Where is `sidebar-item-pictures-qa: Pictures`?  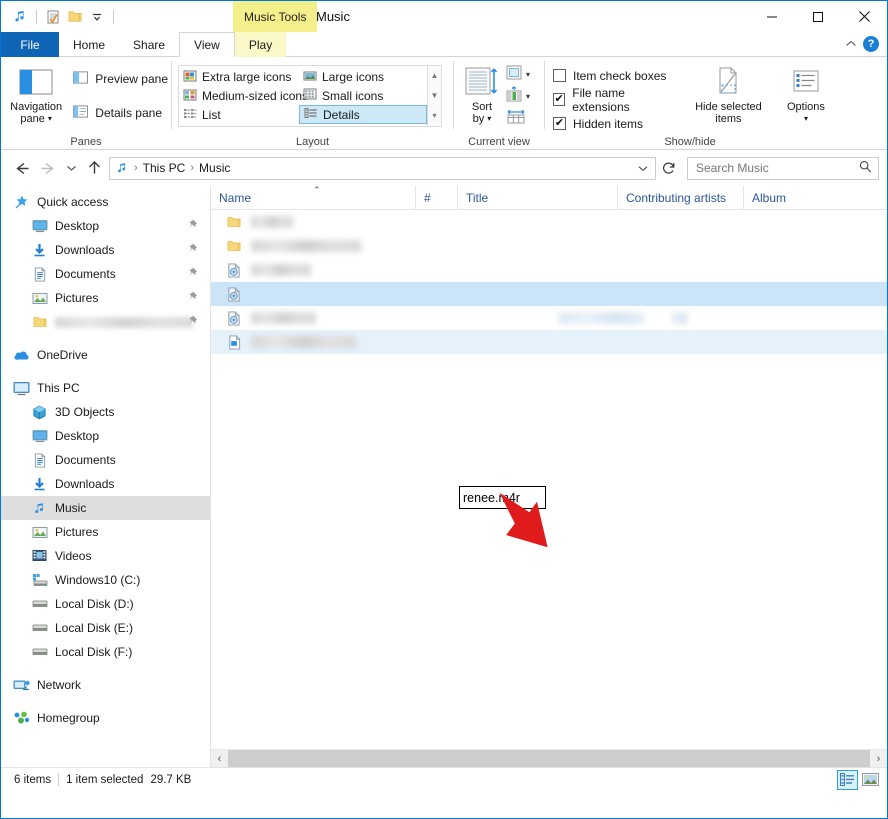 sidebar-item-pictures-qa: Pictures is located at coordinates (105, 298).